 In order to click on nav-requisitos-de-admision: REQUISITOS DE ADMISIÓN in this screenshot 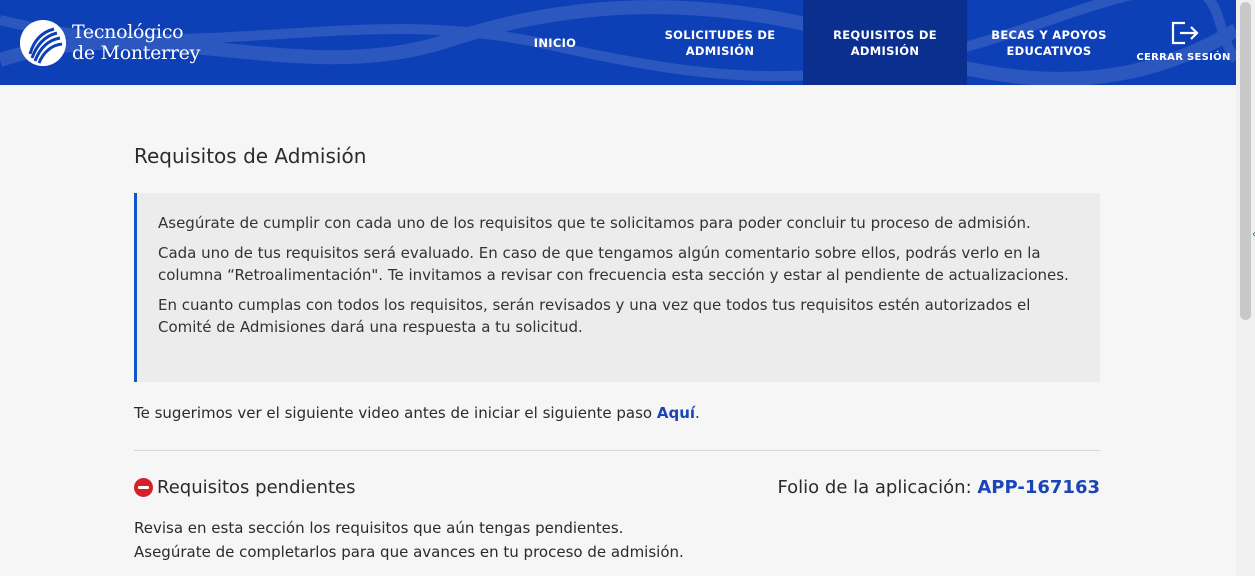, I will do `click(885, 42)`.